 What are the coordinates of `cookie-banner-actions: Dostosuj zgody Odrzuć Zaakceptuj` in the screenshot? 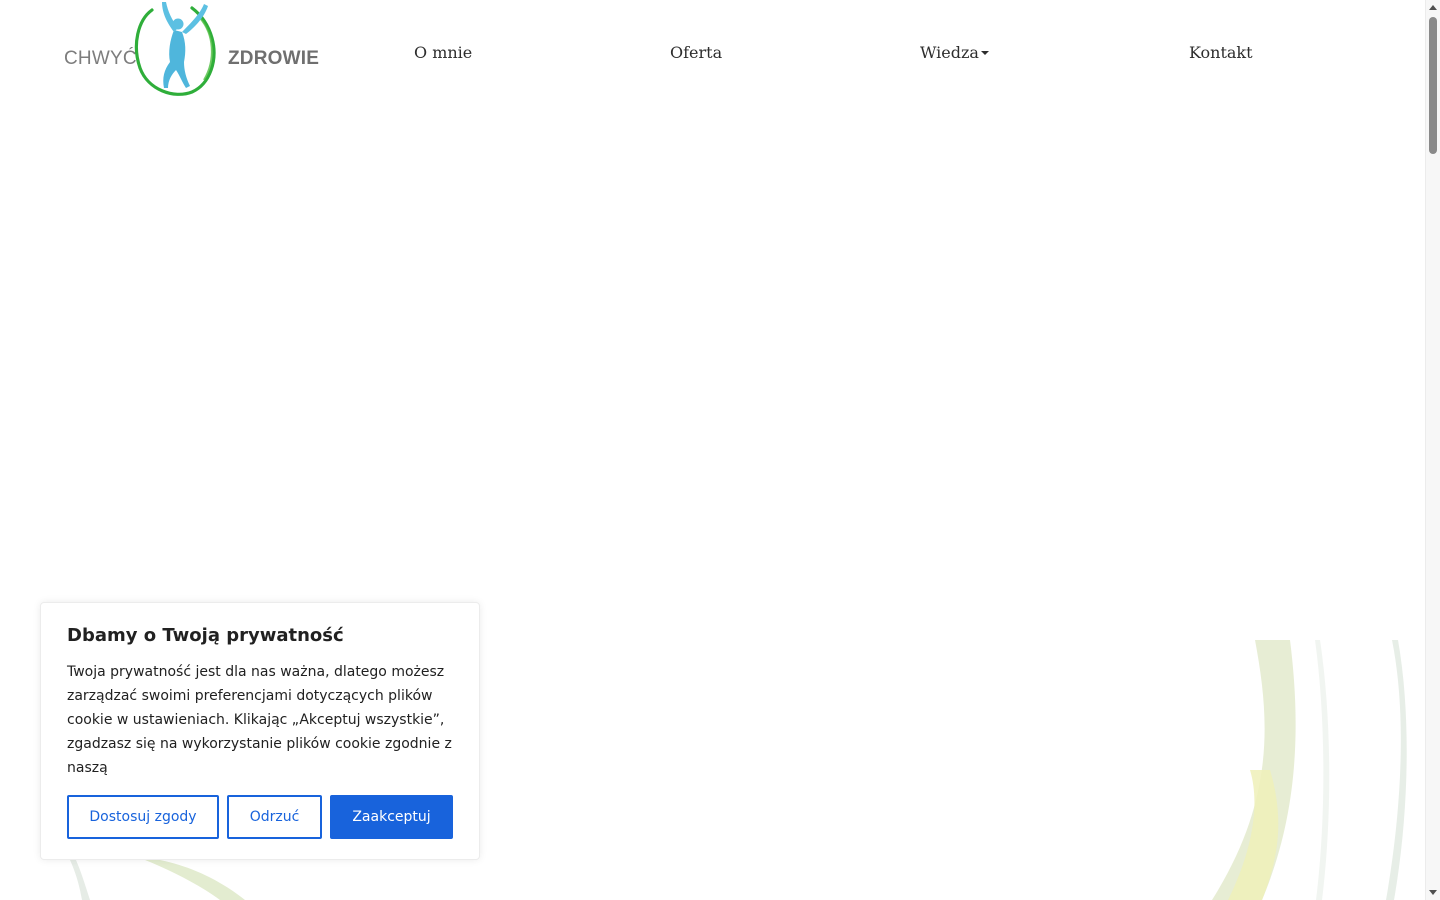 It's located at (260, 817).